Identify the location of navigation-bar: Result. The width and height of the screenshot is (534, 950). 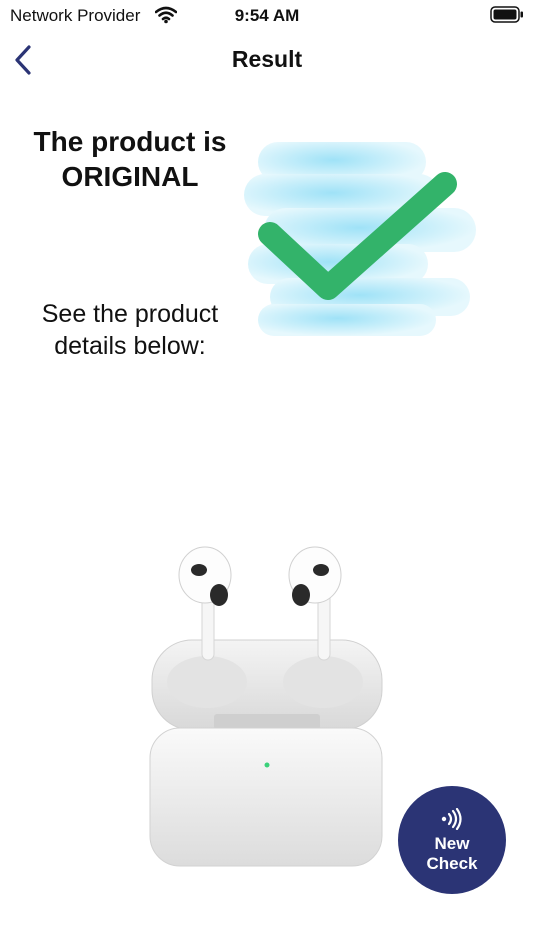
(267, 60).